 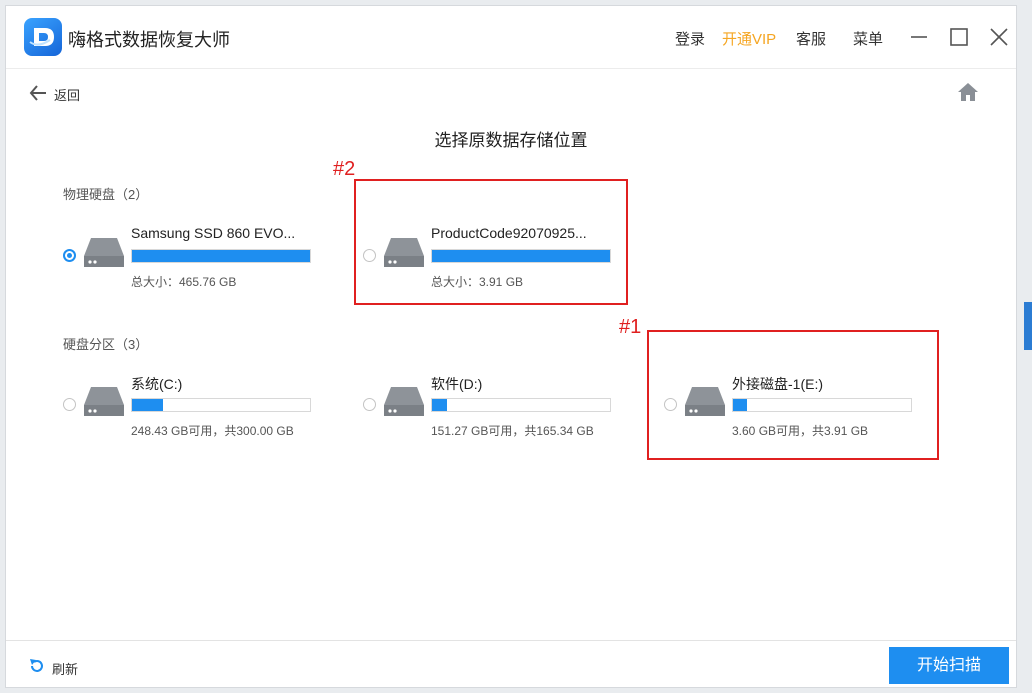 I want to click on drive-item-productcode: ProductCode92070925... 总大小：3.91 GB, so click(x=493, y=260).